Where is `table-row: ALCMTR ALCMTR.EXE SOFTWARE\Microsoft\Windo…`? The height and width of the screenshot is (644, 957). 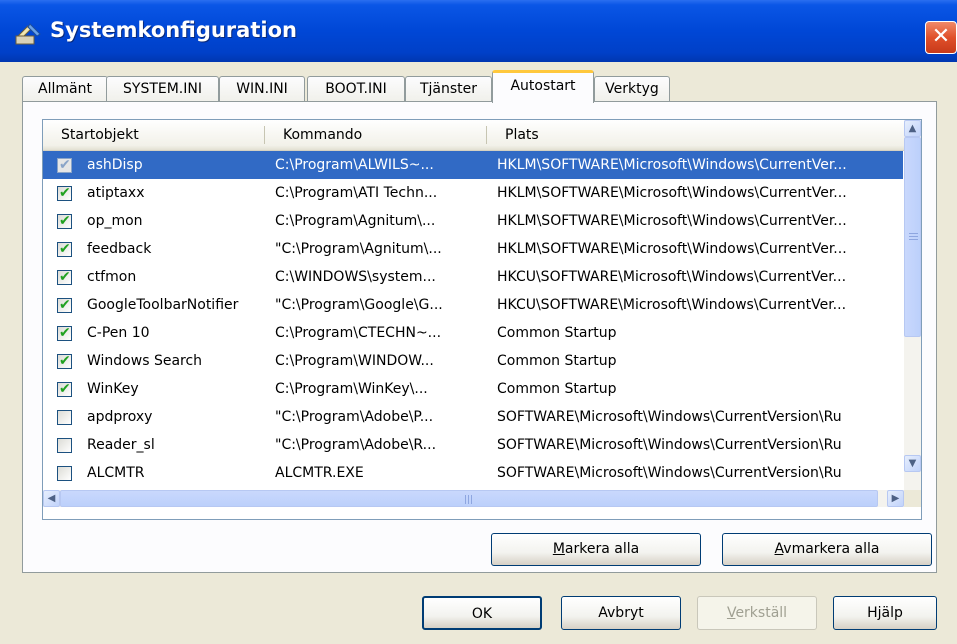 table-row: ALCMTR ALCMTR.EXE SOFTWARE\Microsoft\Windo… is located at coordinates (473, 473).